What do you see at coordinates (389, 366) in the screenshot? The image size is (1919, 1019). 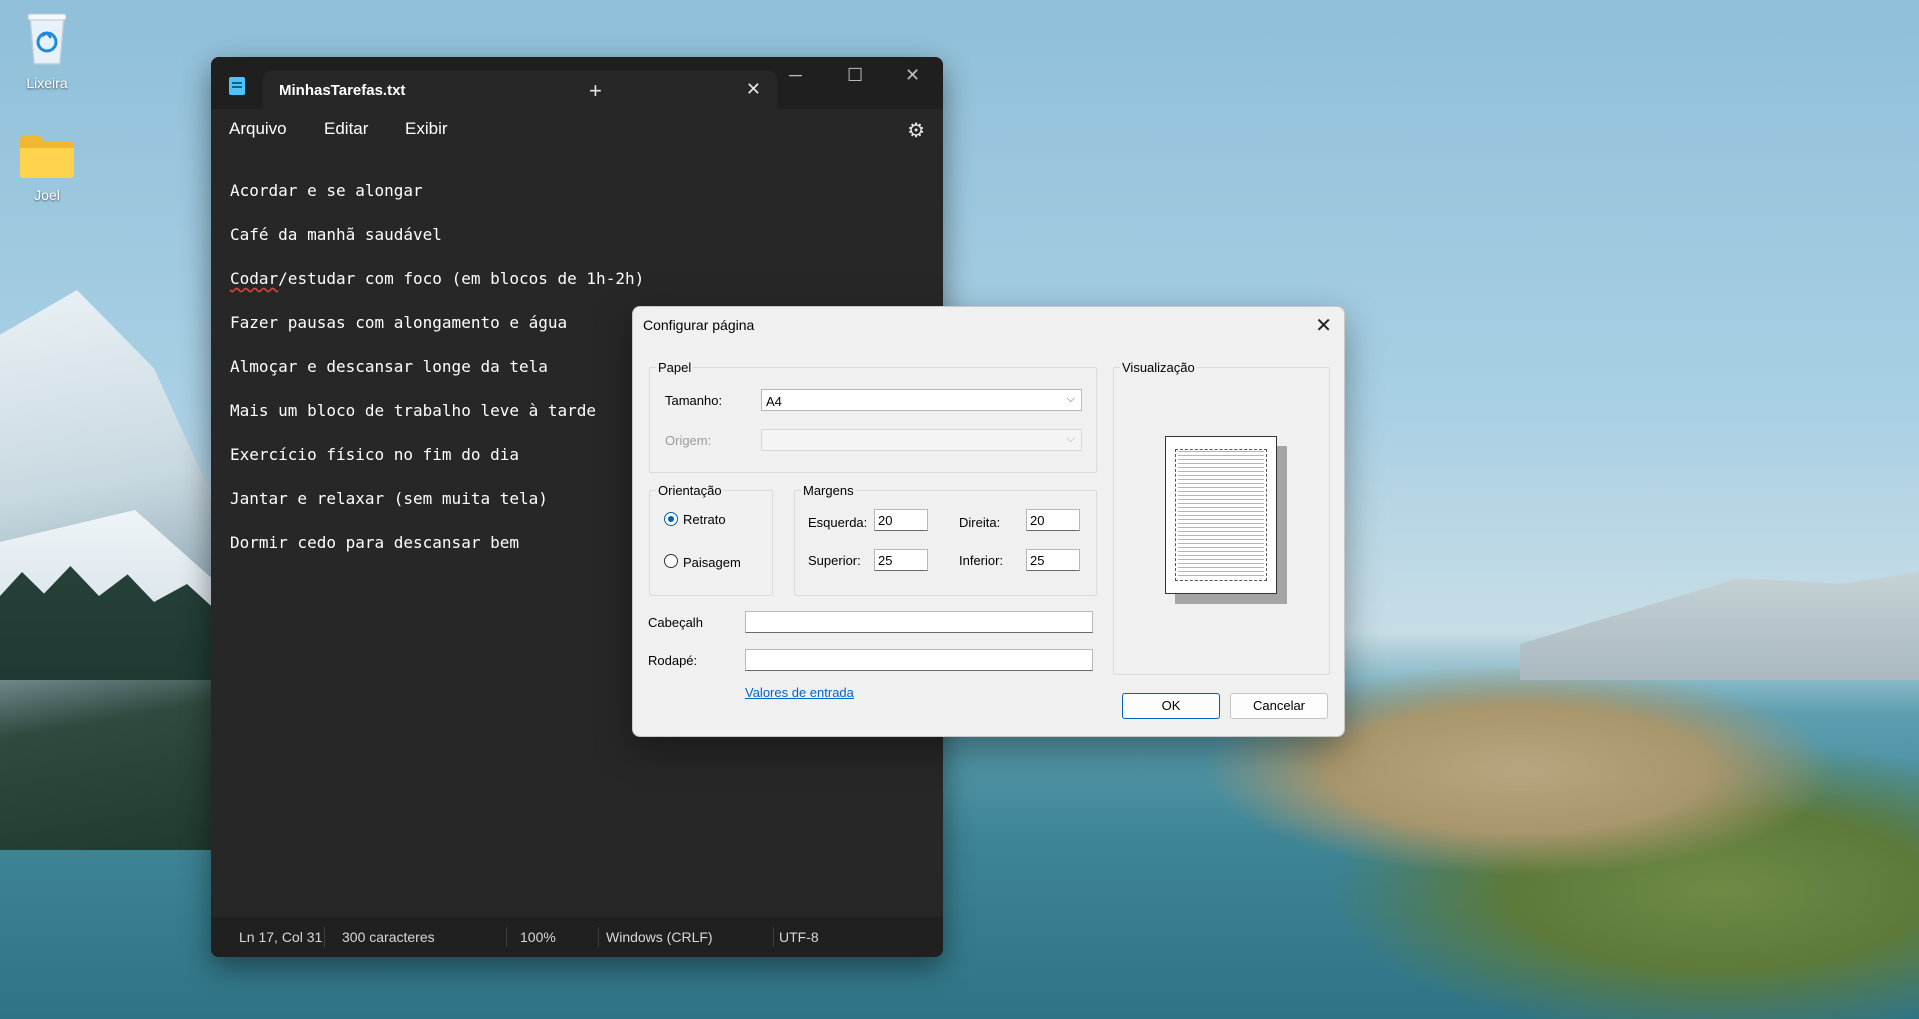 I see `text-line: Almoçar e descansar longe da tela` at bounding box center [389, 366].